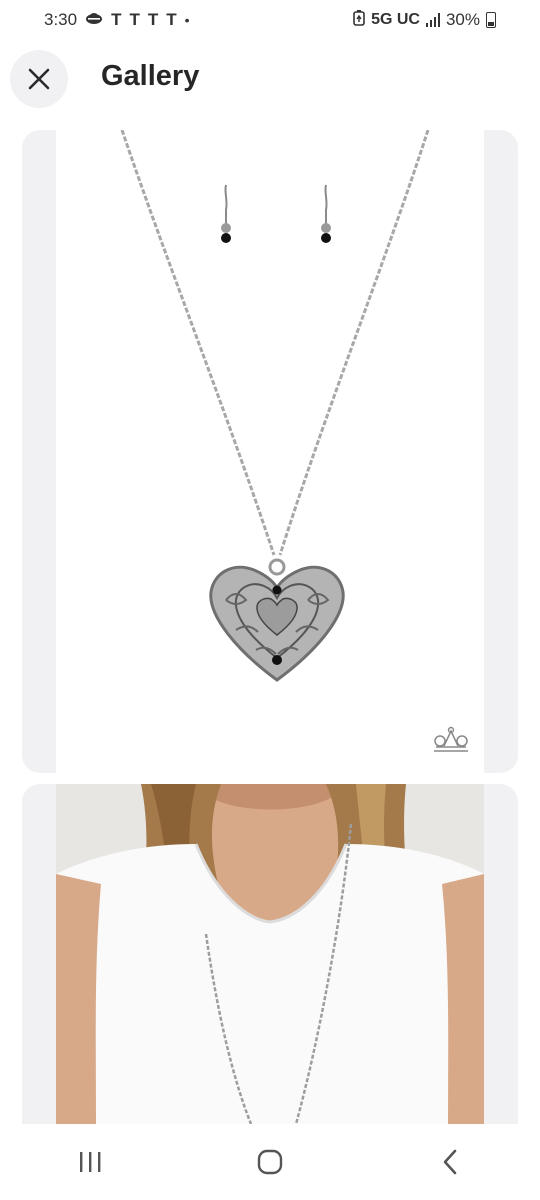 This screenshot has width=540, height=1200. What do you see at coordinates (451, 739) in the screenshot?
I see `crown-logo-icon` at bounding box center [451, 739].